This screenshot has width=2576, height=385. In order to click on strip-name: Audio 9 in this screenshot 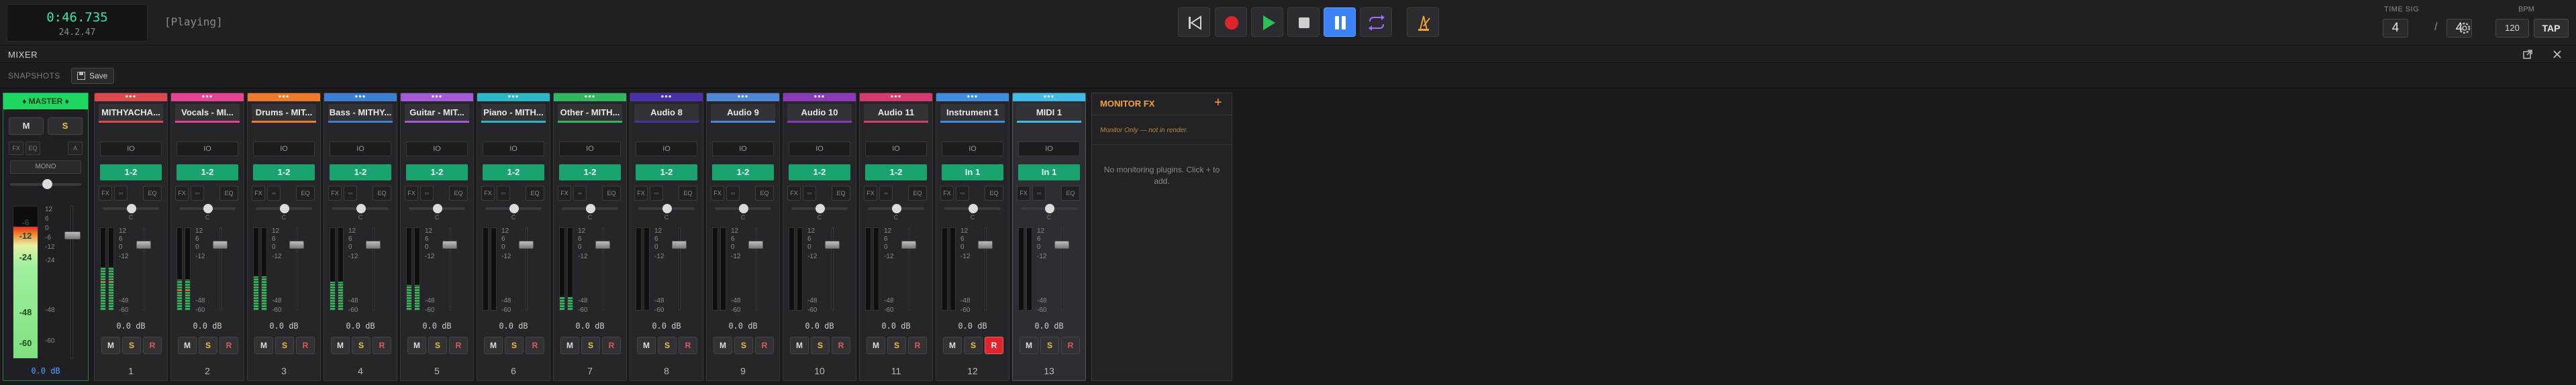, I will do `click(743, 112)`.